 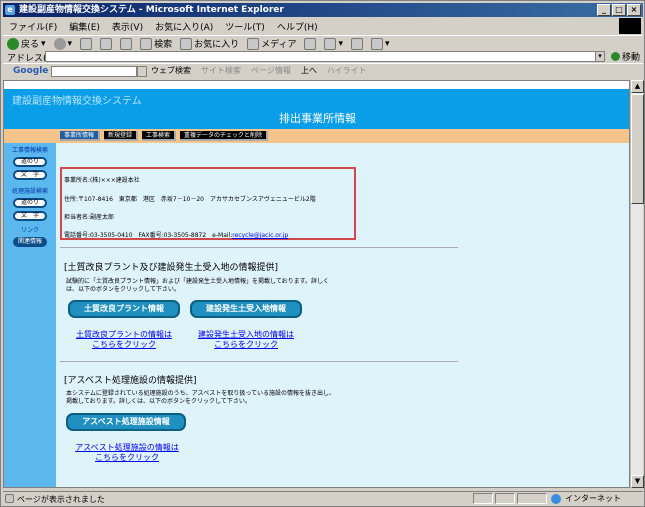 I want to click on address-input, so click(x=325, y=56).